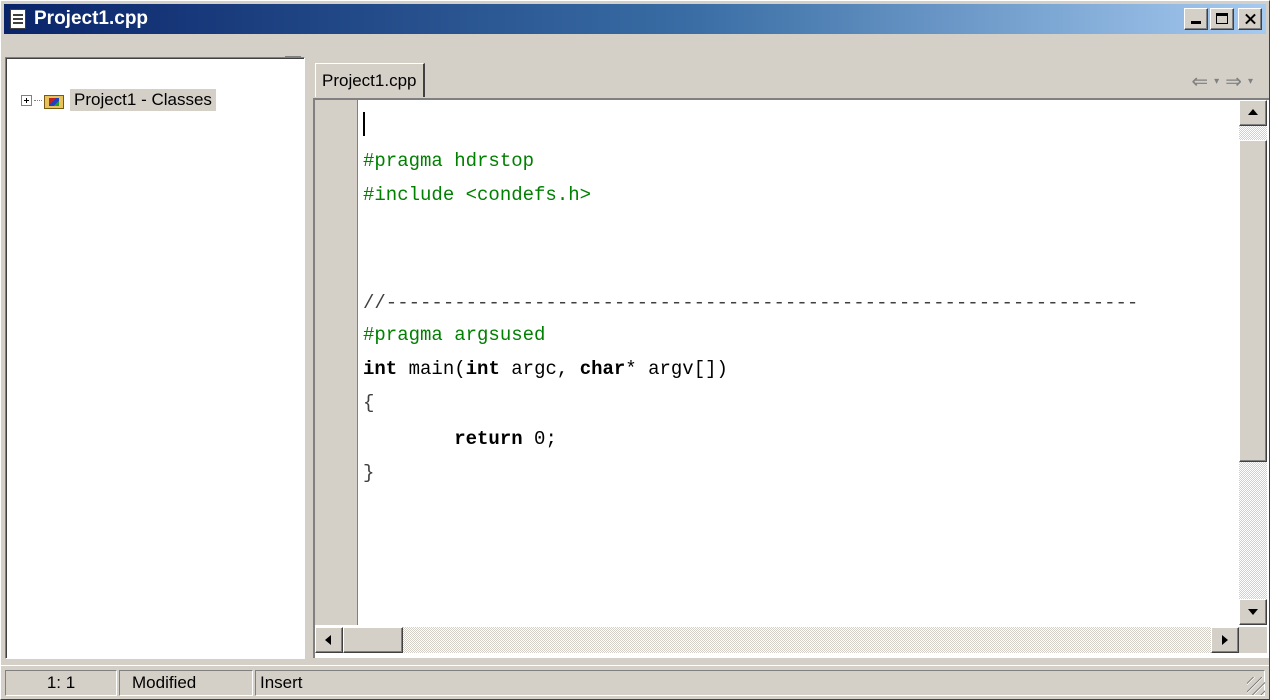 The image size is (1270, 700). I want to click on tree-node-project-classes: Project1 - Classes, so click(118, 100).